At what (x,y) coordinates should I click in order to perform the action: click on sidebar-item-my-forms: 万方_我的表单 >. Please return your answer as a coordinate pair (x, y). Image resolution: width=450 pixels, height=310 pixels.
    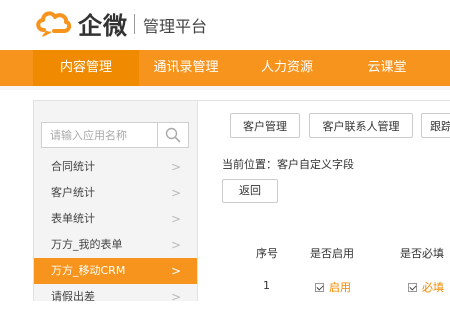
    Looking at the image, I should click on (115, 245).